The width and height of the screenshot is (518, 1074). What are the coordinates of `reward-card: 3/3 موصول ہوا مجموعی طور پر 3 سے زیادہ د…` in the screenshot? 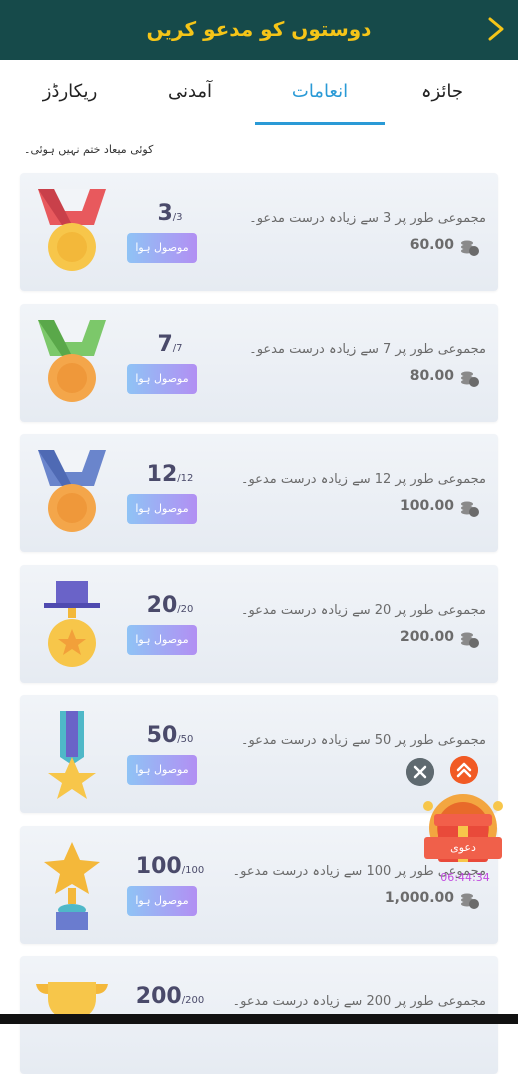 It's located at (259, 232).